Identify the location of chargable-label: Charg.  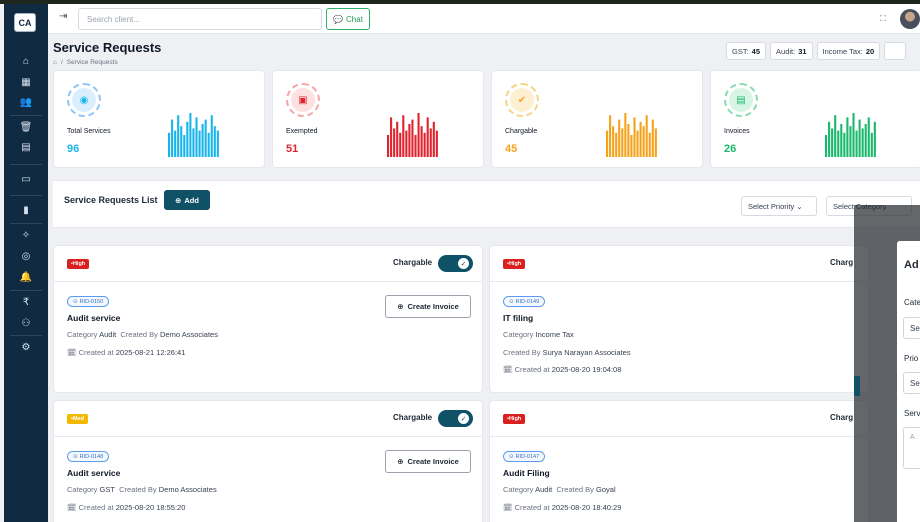
(842, 262).